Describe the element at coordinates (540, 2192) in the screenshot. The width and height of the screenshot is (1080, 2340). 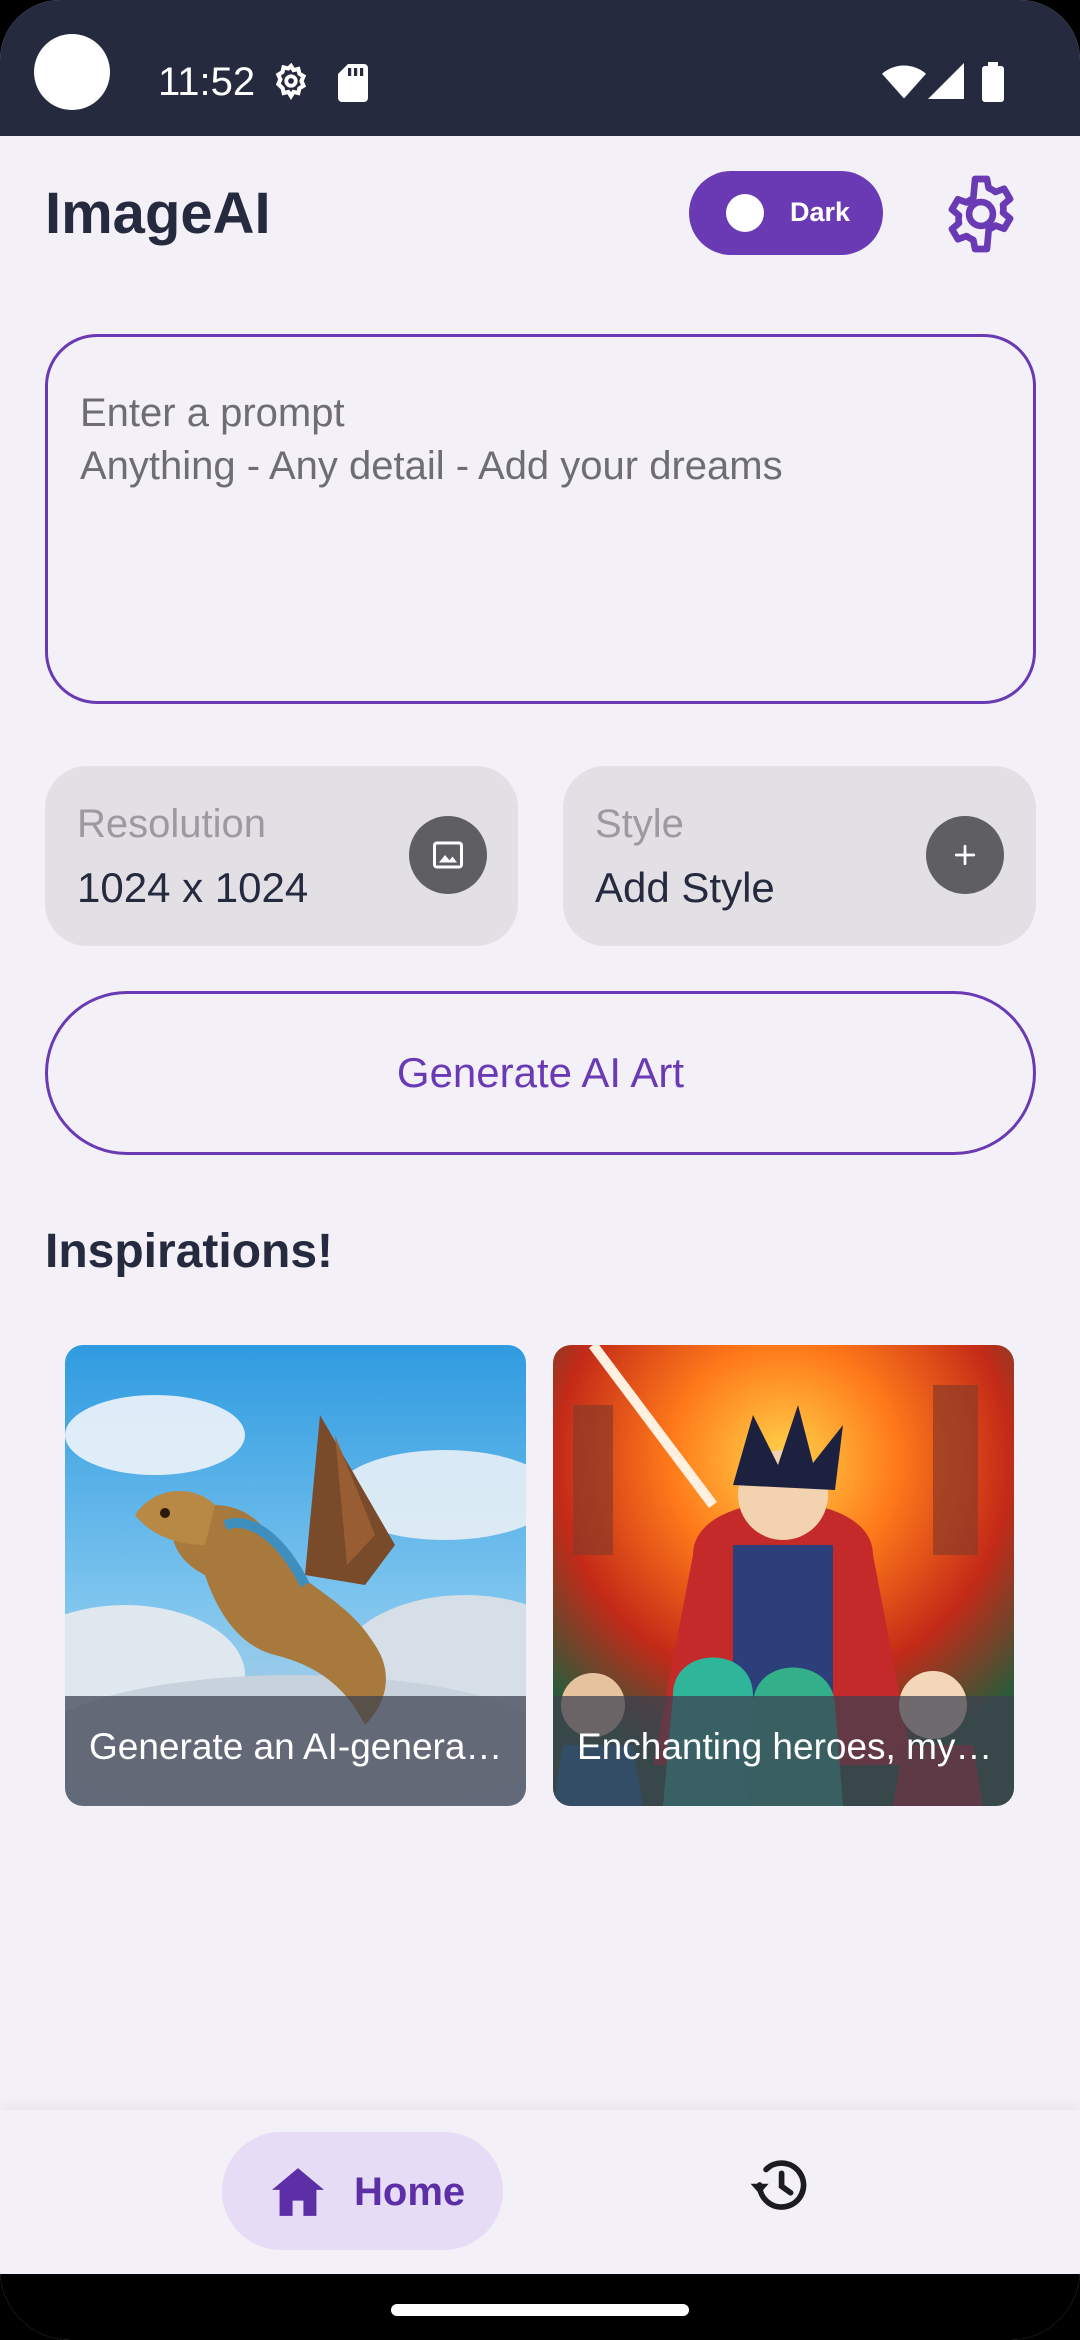
I see `bottom-navigation: Home` at that location.